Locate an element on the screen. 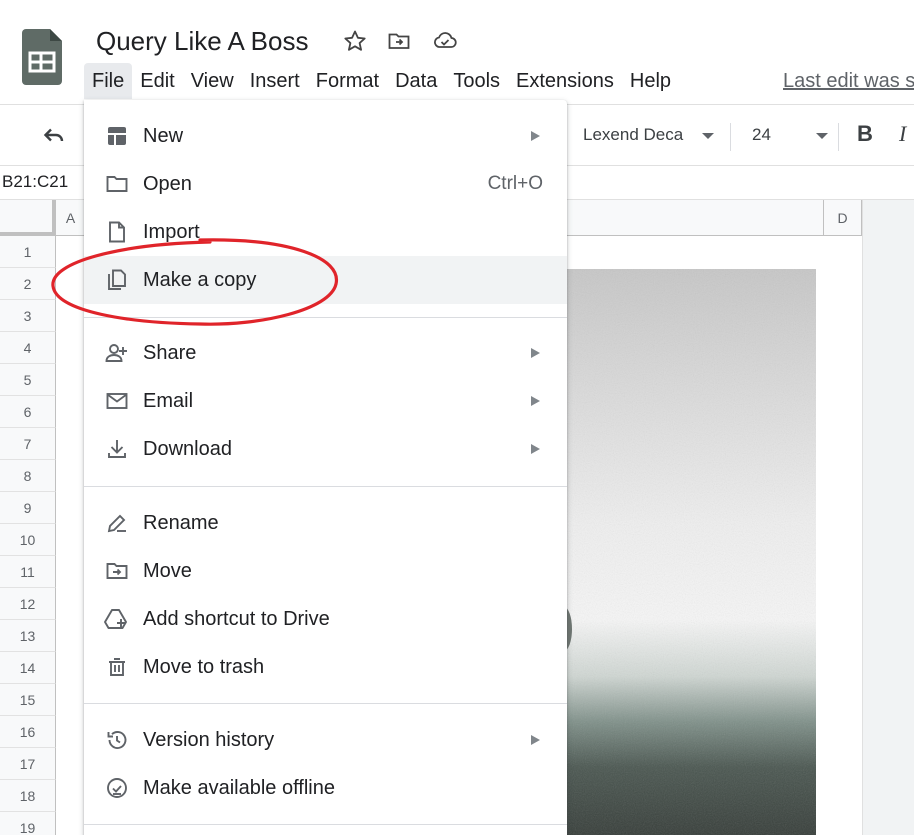  bold-button: B is located at coordinates (865, 134).